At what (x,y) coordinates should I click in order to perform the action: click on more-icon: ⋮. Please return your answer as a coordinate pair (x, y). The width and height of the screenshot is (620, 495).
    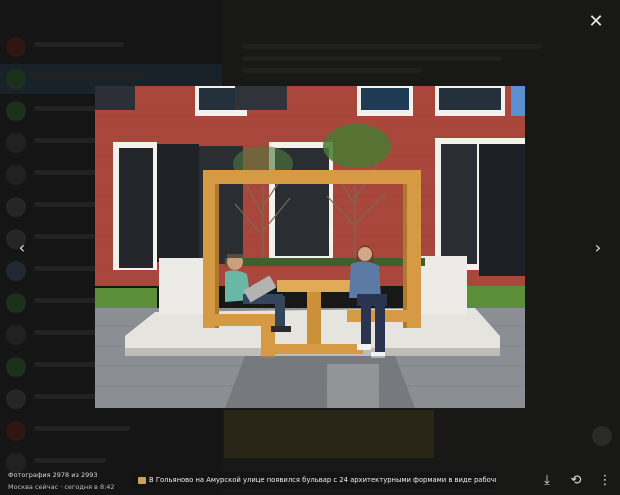
    Looking at the image, I should click on (605, 481).